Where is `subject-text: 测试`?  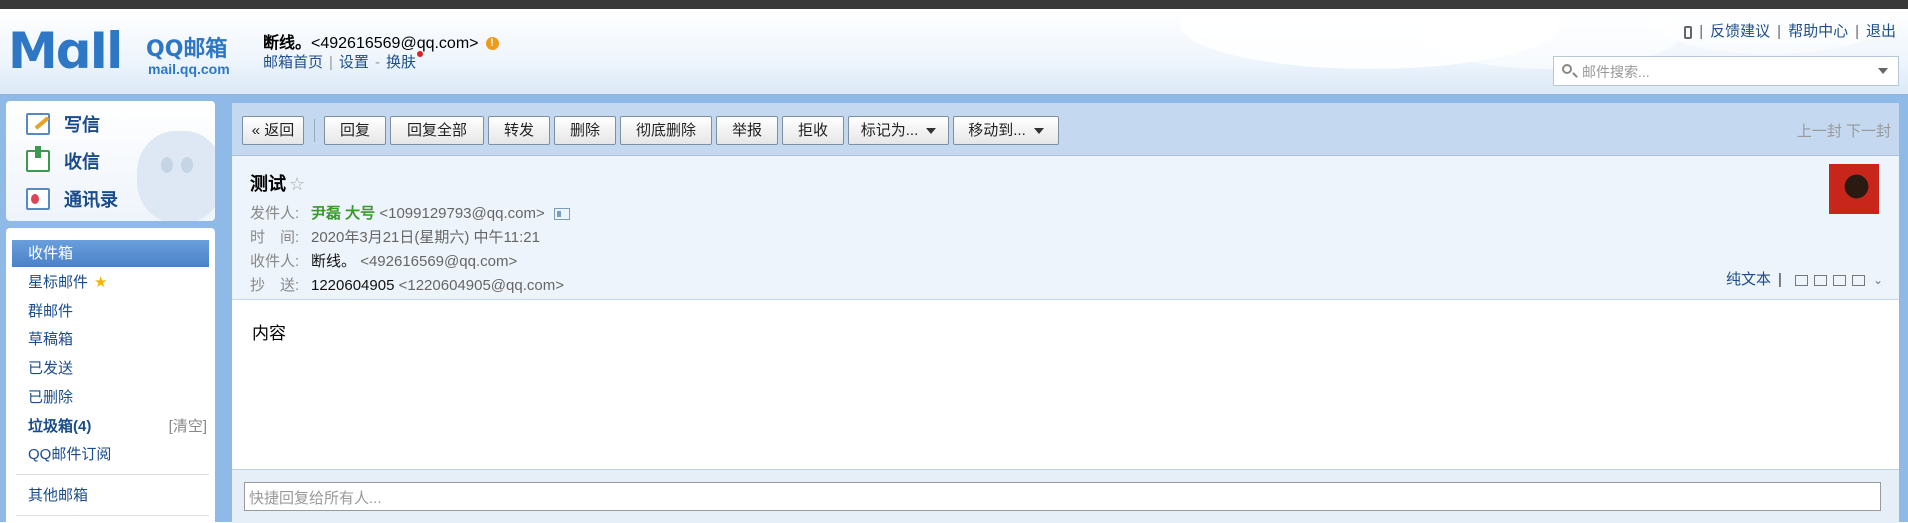
subject-text: 测试 is located at coordinates (268, 184).